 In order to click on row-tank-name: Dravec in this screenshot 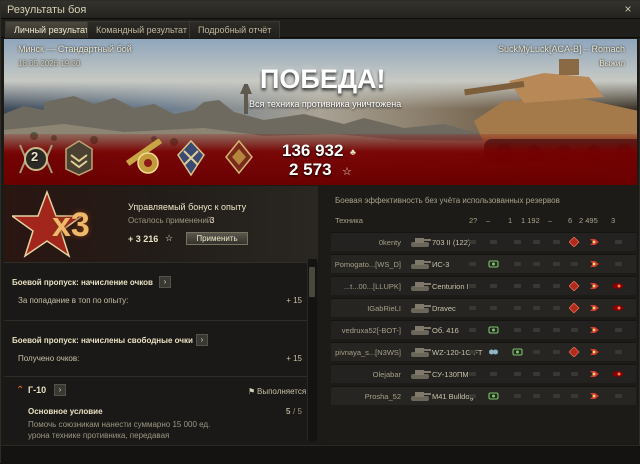, I will do `click(444, 308)`.